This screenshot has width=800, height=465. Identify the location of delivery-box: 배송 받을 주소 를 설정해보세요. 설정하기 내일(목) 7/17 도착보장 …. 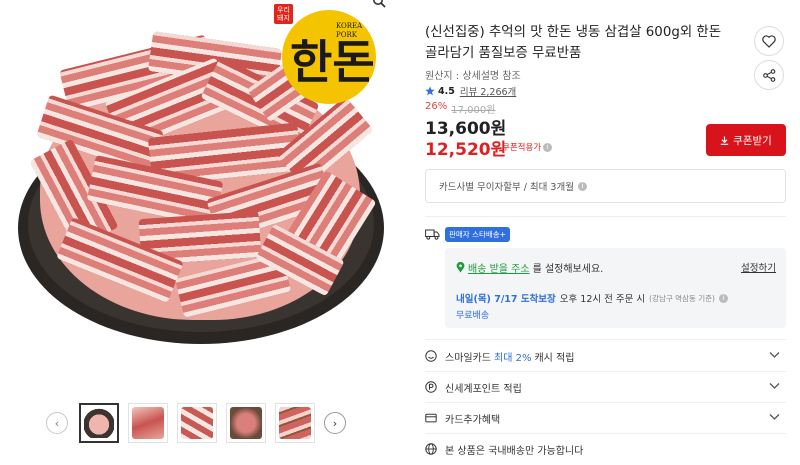
(615, 288).